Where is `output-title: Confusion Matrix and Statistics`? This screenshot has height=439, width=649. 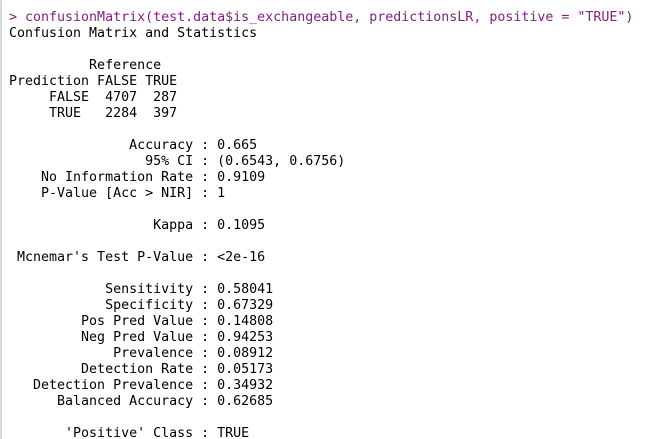 output-title: Confusion Matrix and Statistics is located at coordinates (133, 33).